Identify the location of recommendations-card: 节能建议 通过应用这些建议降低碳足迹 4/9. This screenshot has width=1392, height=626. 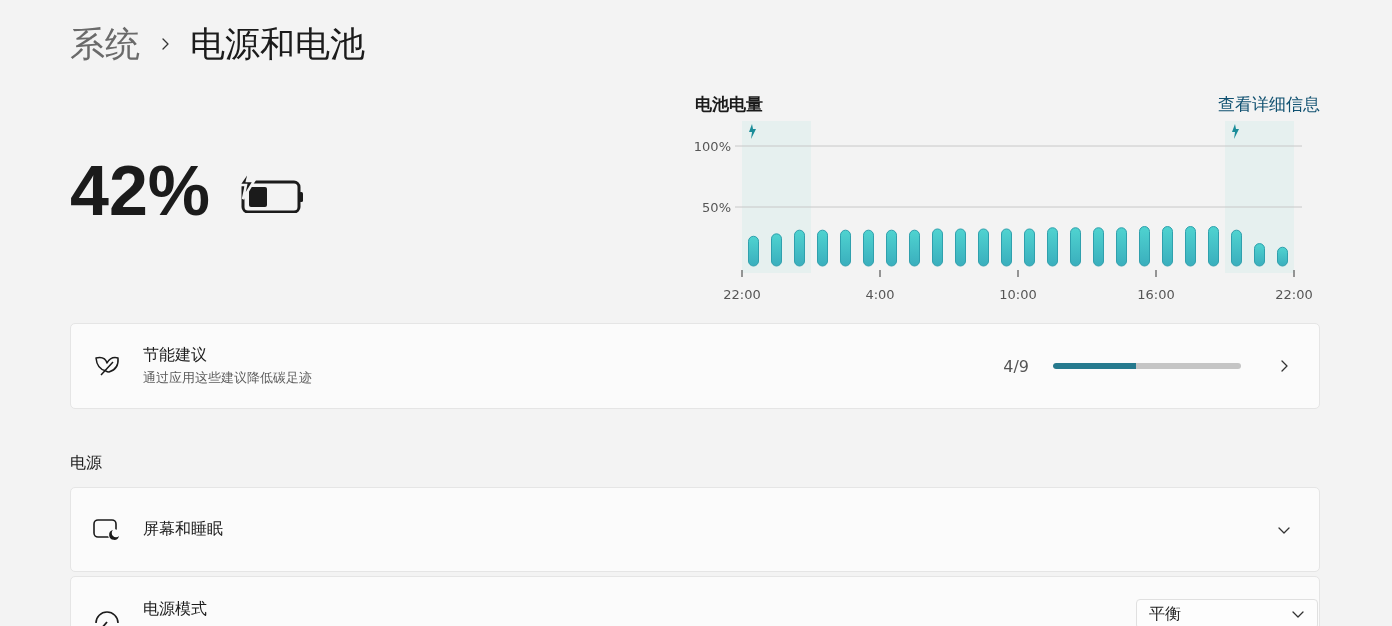
(695, 366).